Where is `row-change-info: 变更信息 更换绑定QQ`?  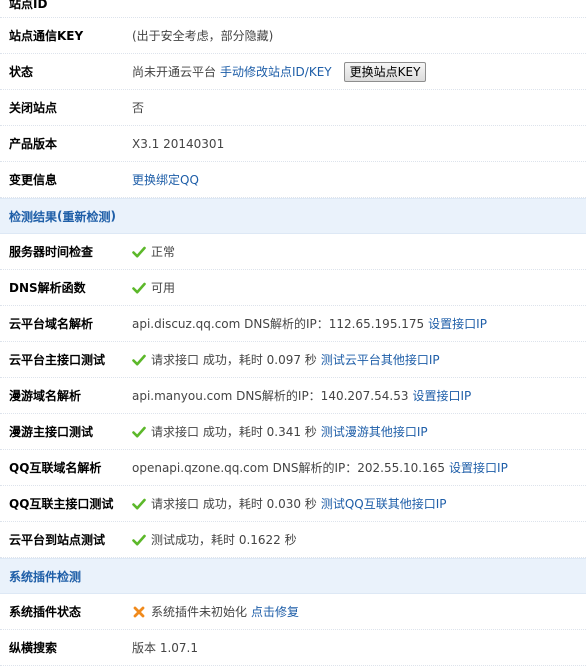
row-change-info: 变更信息 更换绑定QQ is located at coordinates (293, 180).